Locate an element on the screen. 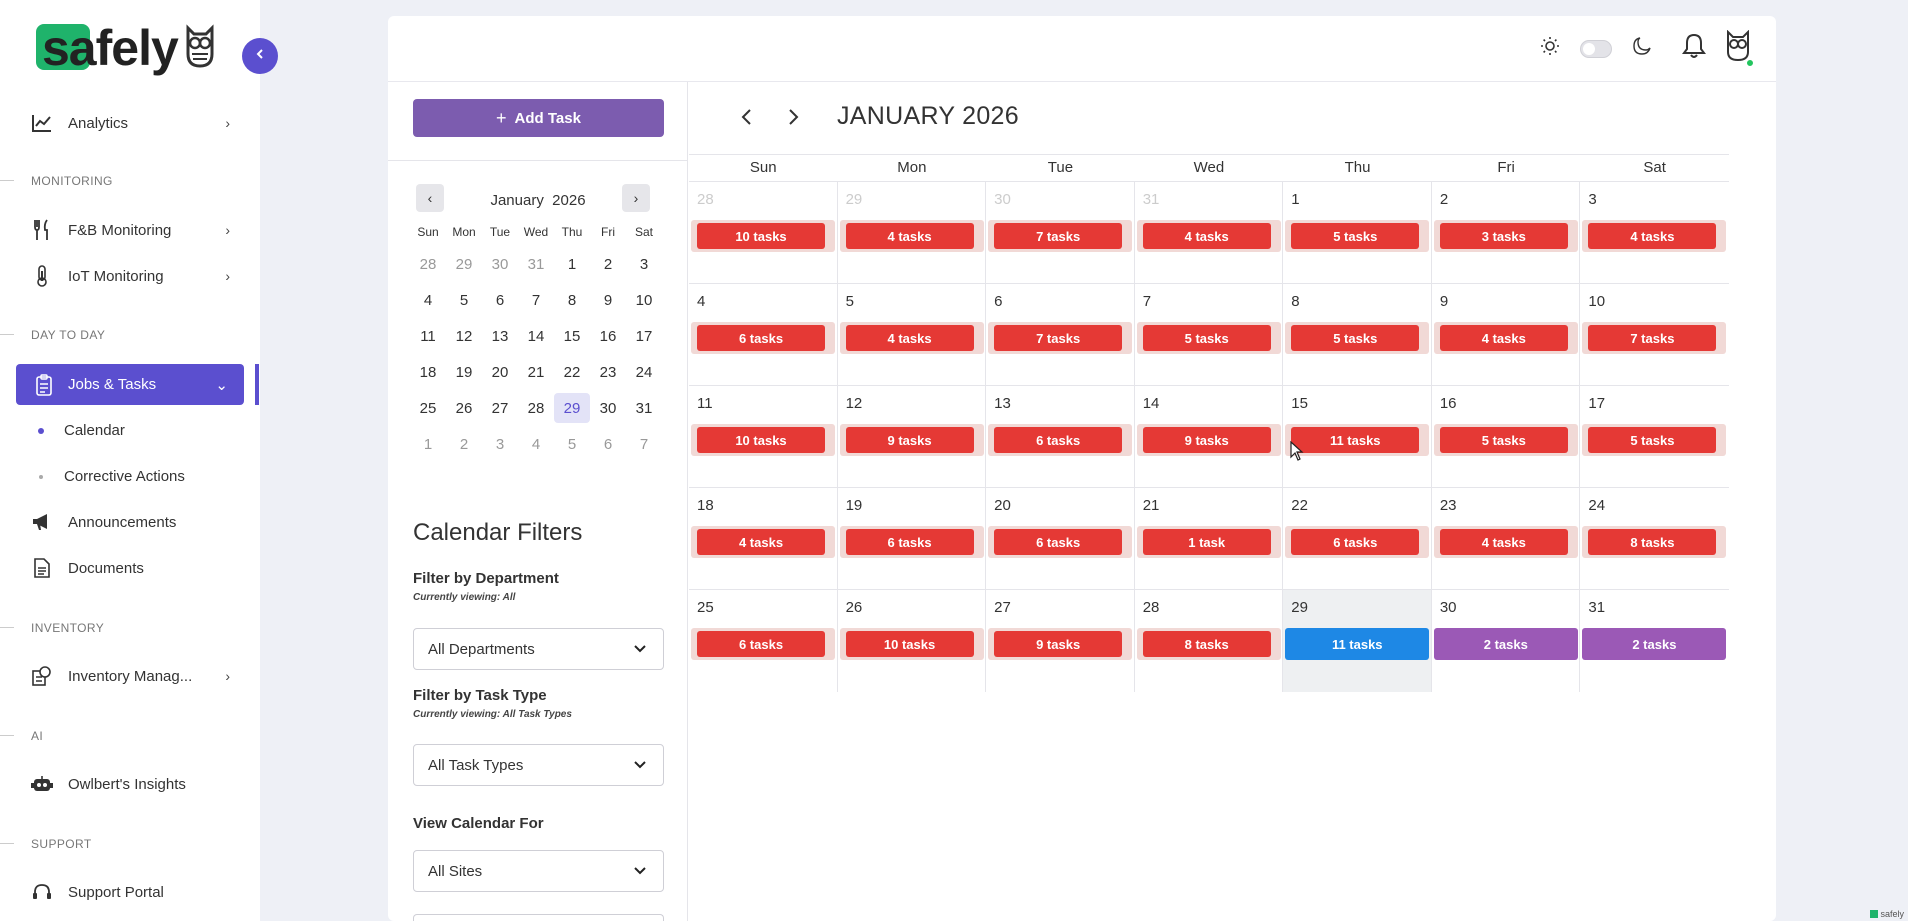 The width and height of the screenshot is (1908, 921). calendar-next-month-button is located at coordinates (793, 119).